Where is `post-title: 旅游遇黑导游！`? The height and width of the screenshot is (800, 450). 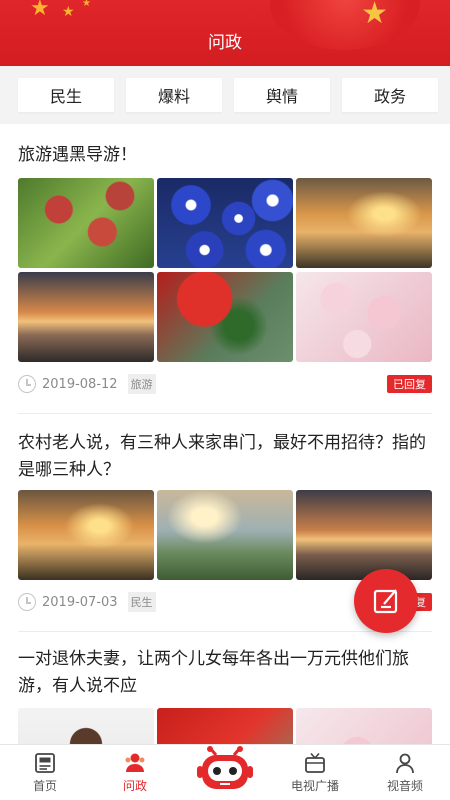
post-title: 旅游遇黑导游！ is located at coordinates (77, 155).